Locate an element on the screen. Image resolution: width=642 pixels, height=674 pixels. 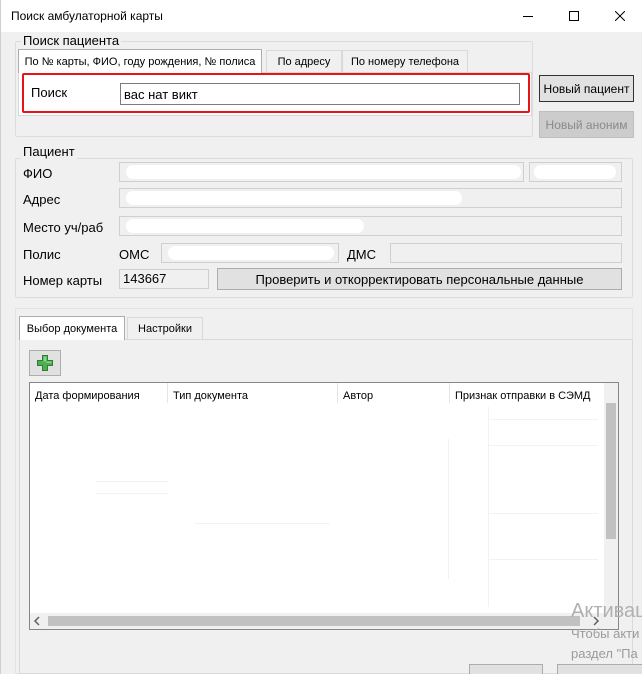
activation-watermark-title: Активац is located at coordinates (606, 611).